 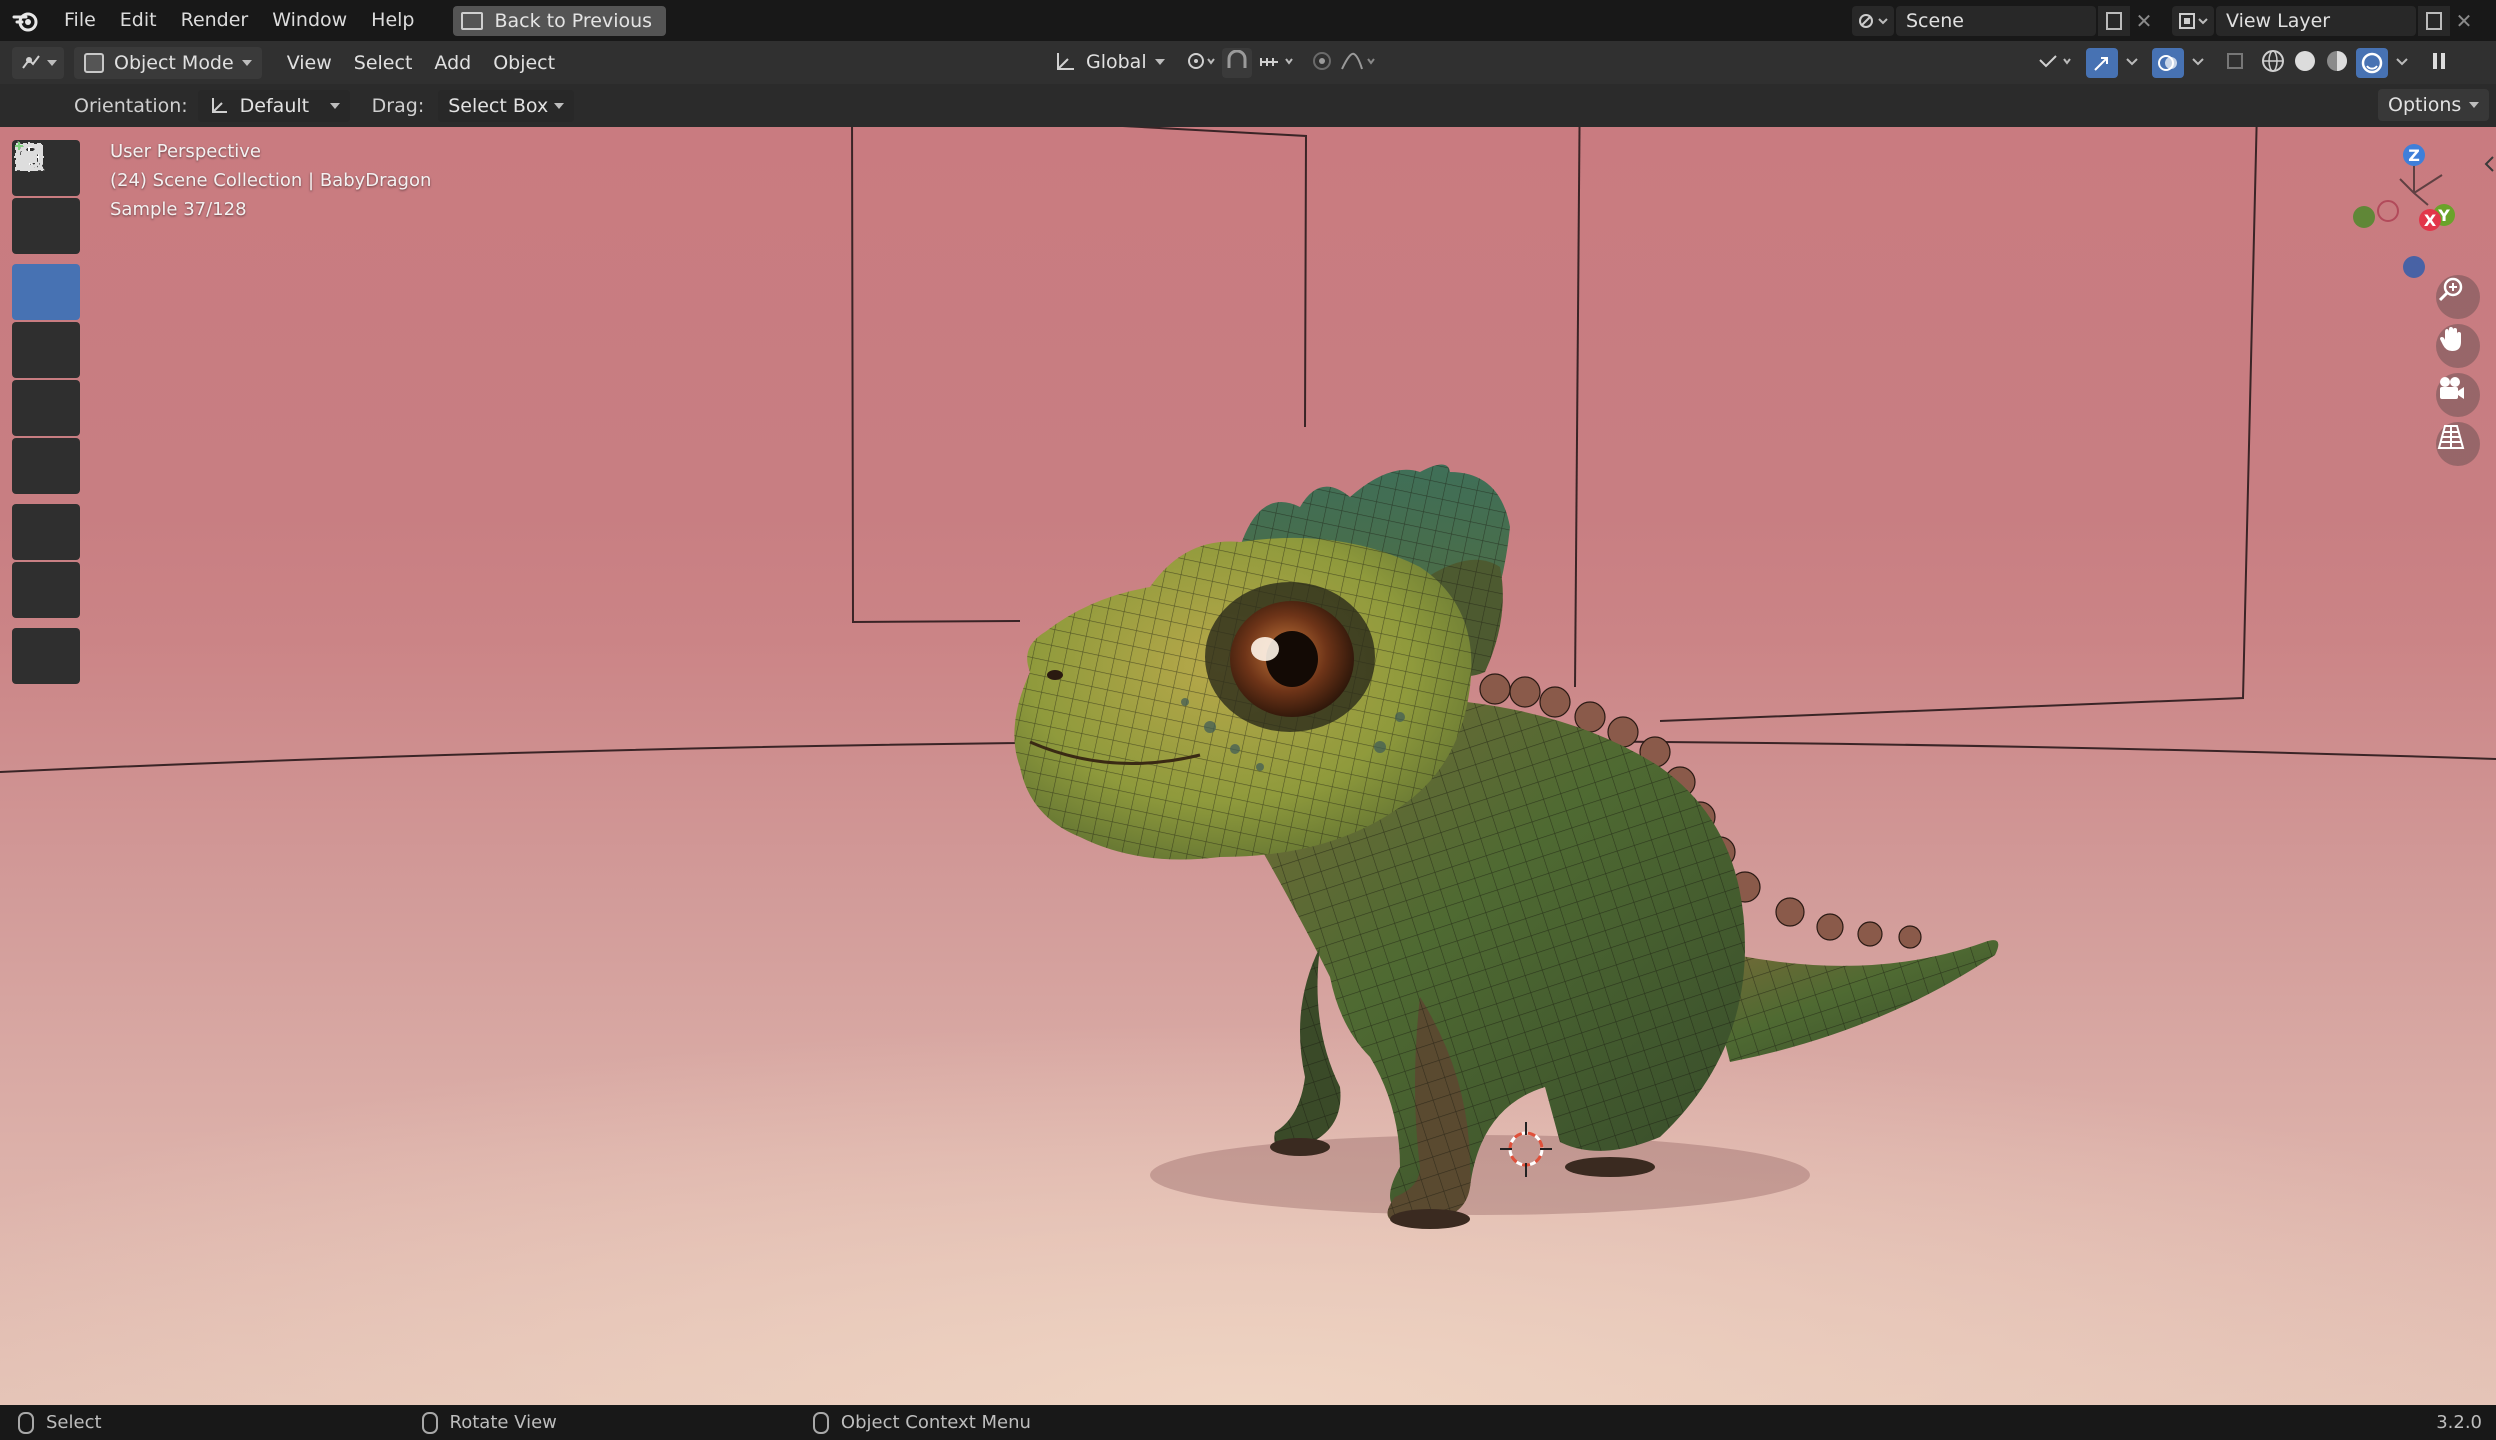 I want to click on tool-shelf, so click(x=48, y=413).